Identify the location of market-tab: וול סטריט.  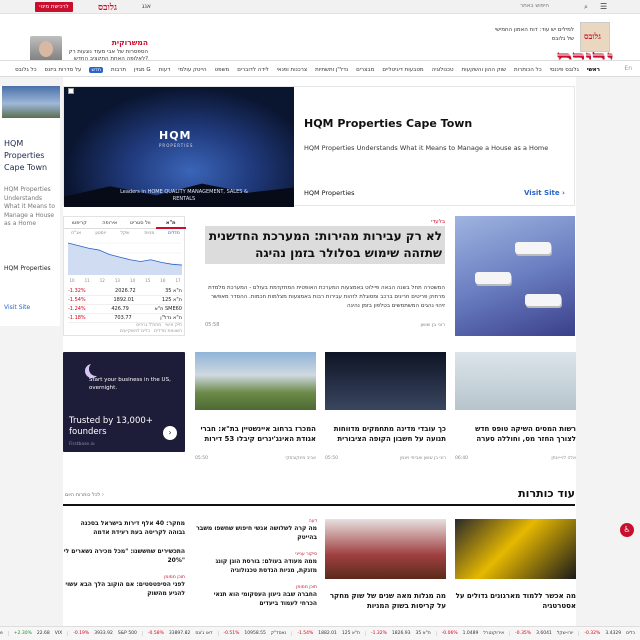
(140, 223).